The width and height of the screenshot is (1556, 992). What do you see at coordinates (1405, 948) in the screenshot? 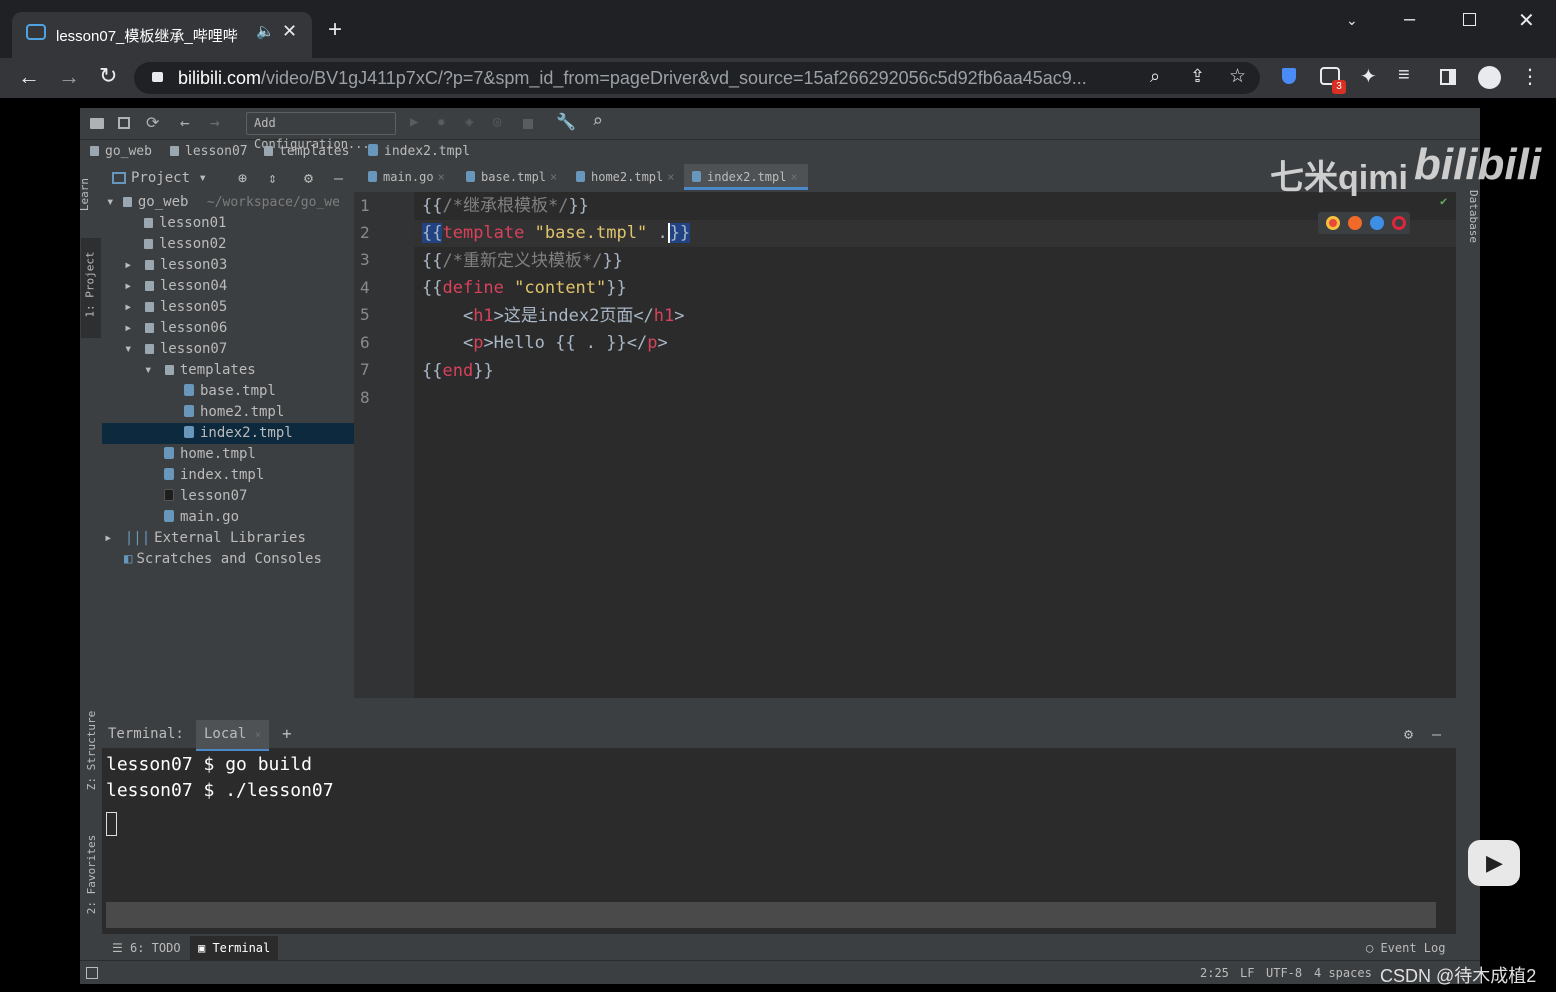
I see `event-log-tool-tab: ◯ Event Log` at bounding box center [1405, 948].